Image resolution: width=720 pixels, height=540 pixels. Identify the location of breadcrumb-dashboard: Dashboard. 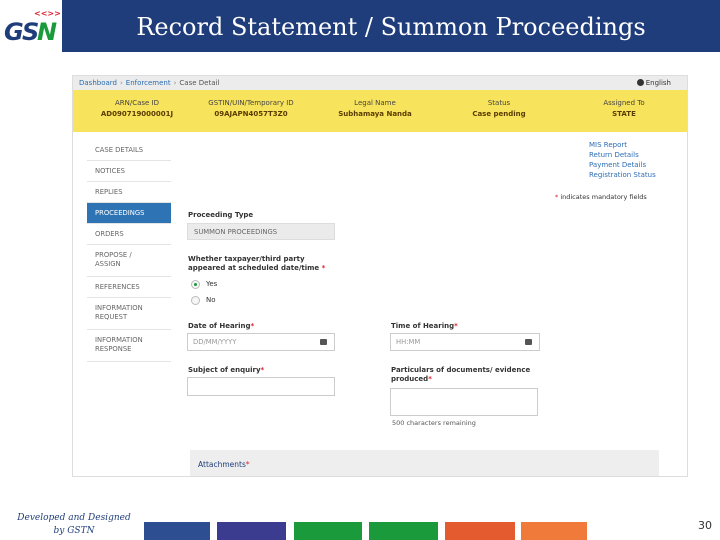
(98, 83).